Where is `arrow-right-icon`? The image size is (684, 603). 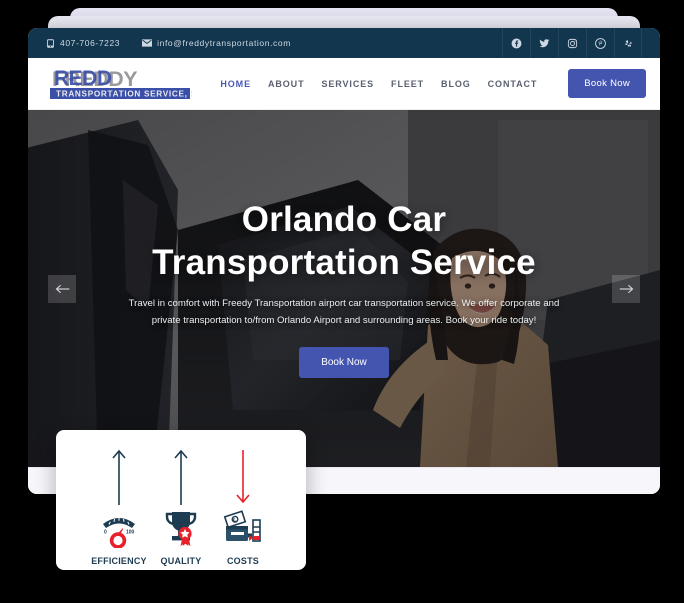
arrow-right-icon is located at coordinates (626, 289).